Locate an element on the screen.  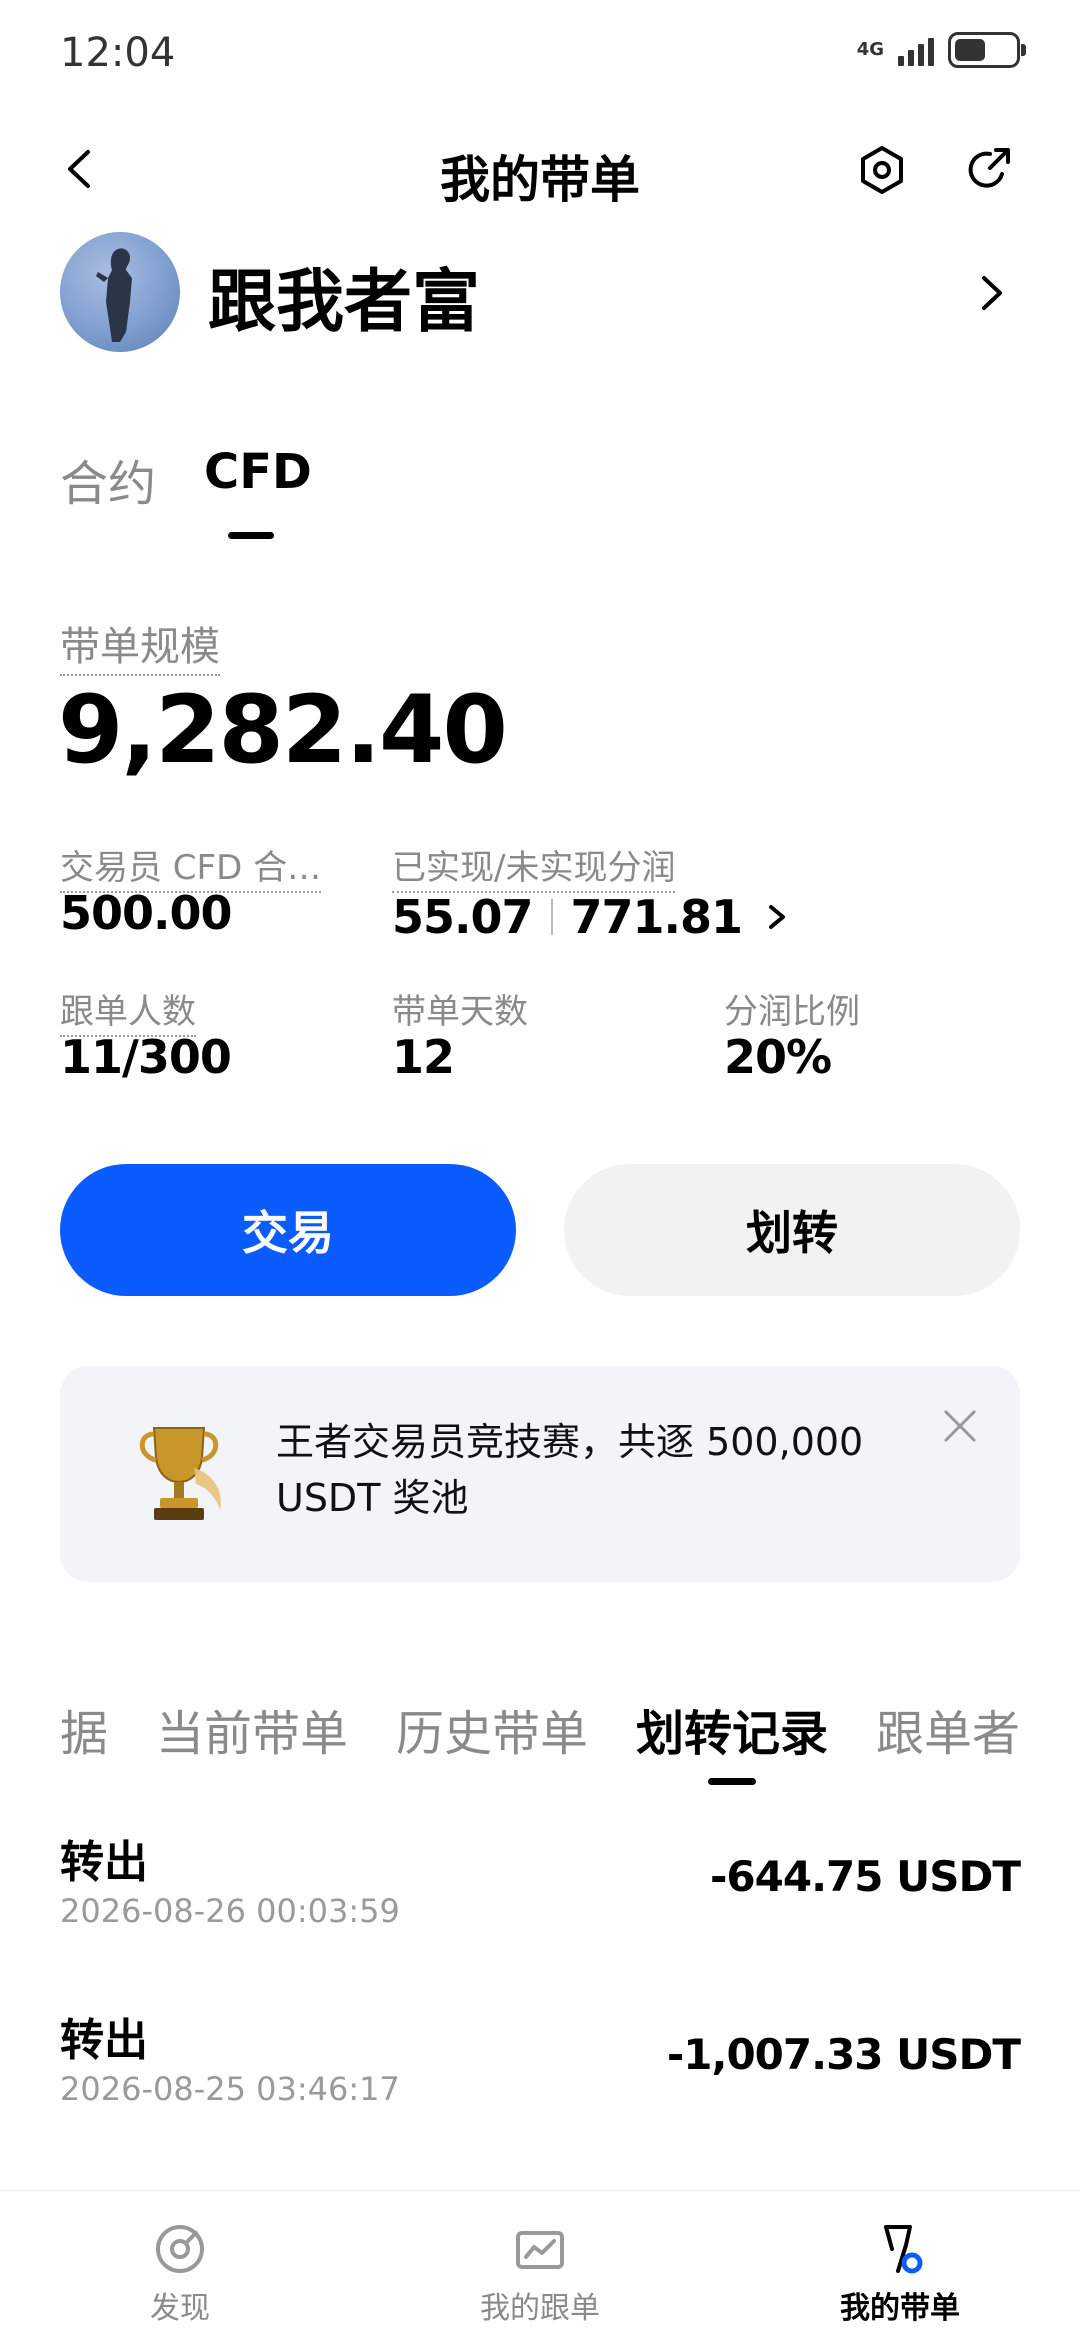
list-item: 转出 2026-08-26 00:03:59 -644.75 USDT is located at coordinates (540, 1891).